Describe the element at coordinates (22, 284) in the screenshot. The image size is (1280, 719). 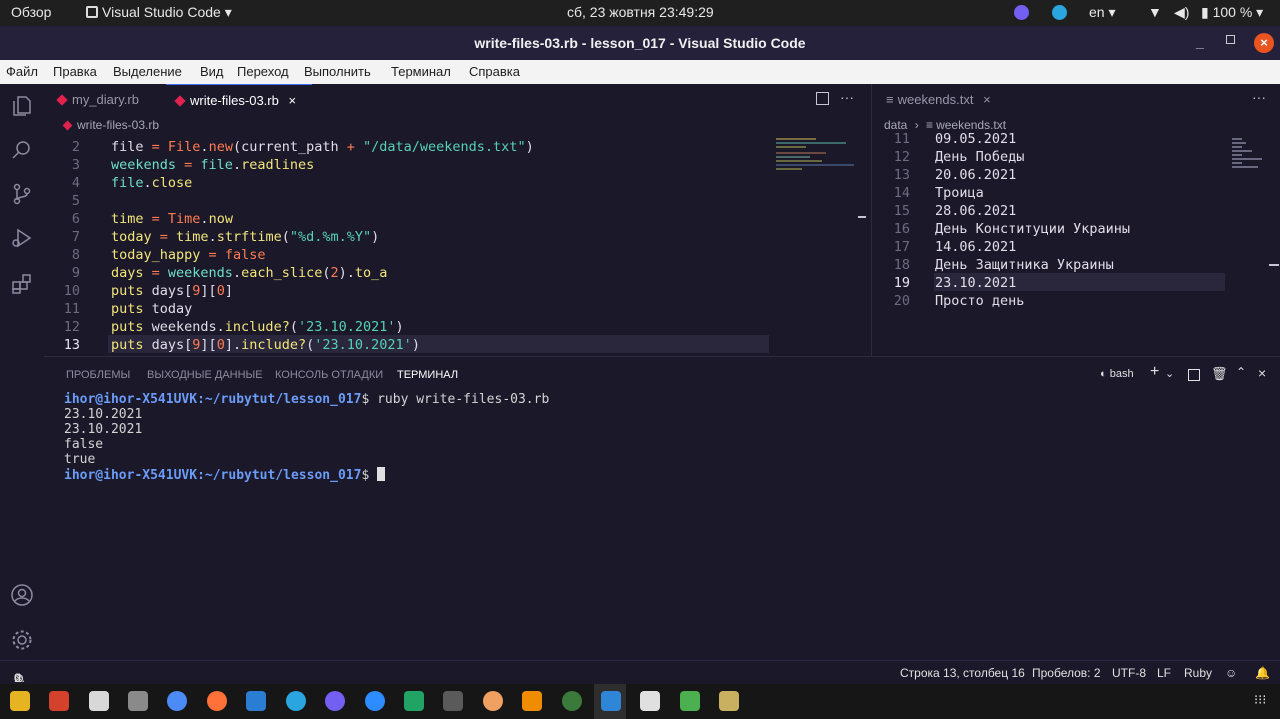
I see `extensions-icon` at that location.